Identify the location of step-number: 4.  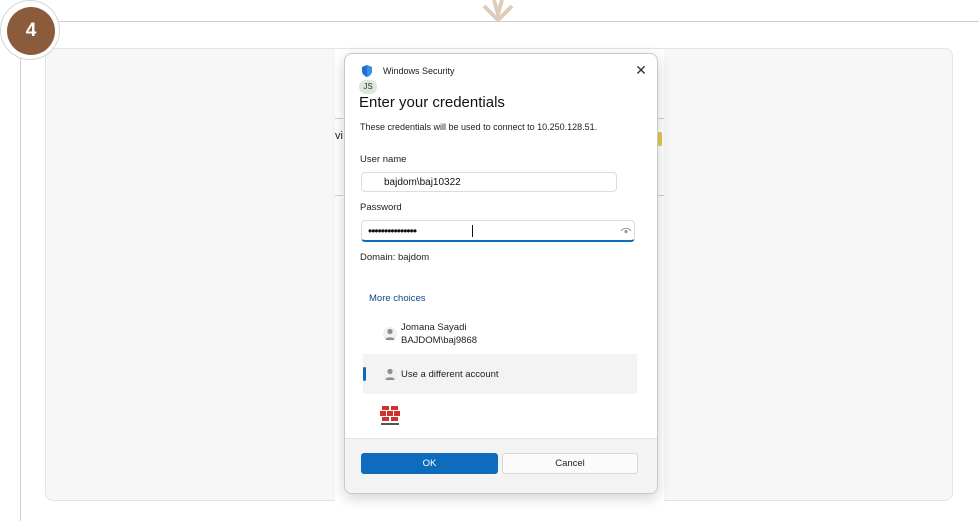
(31, 31).